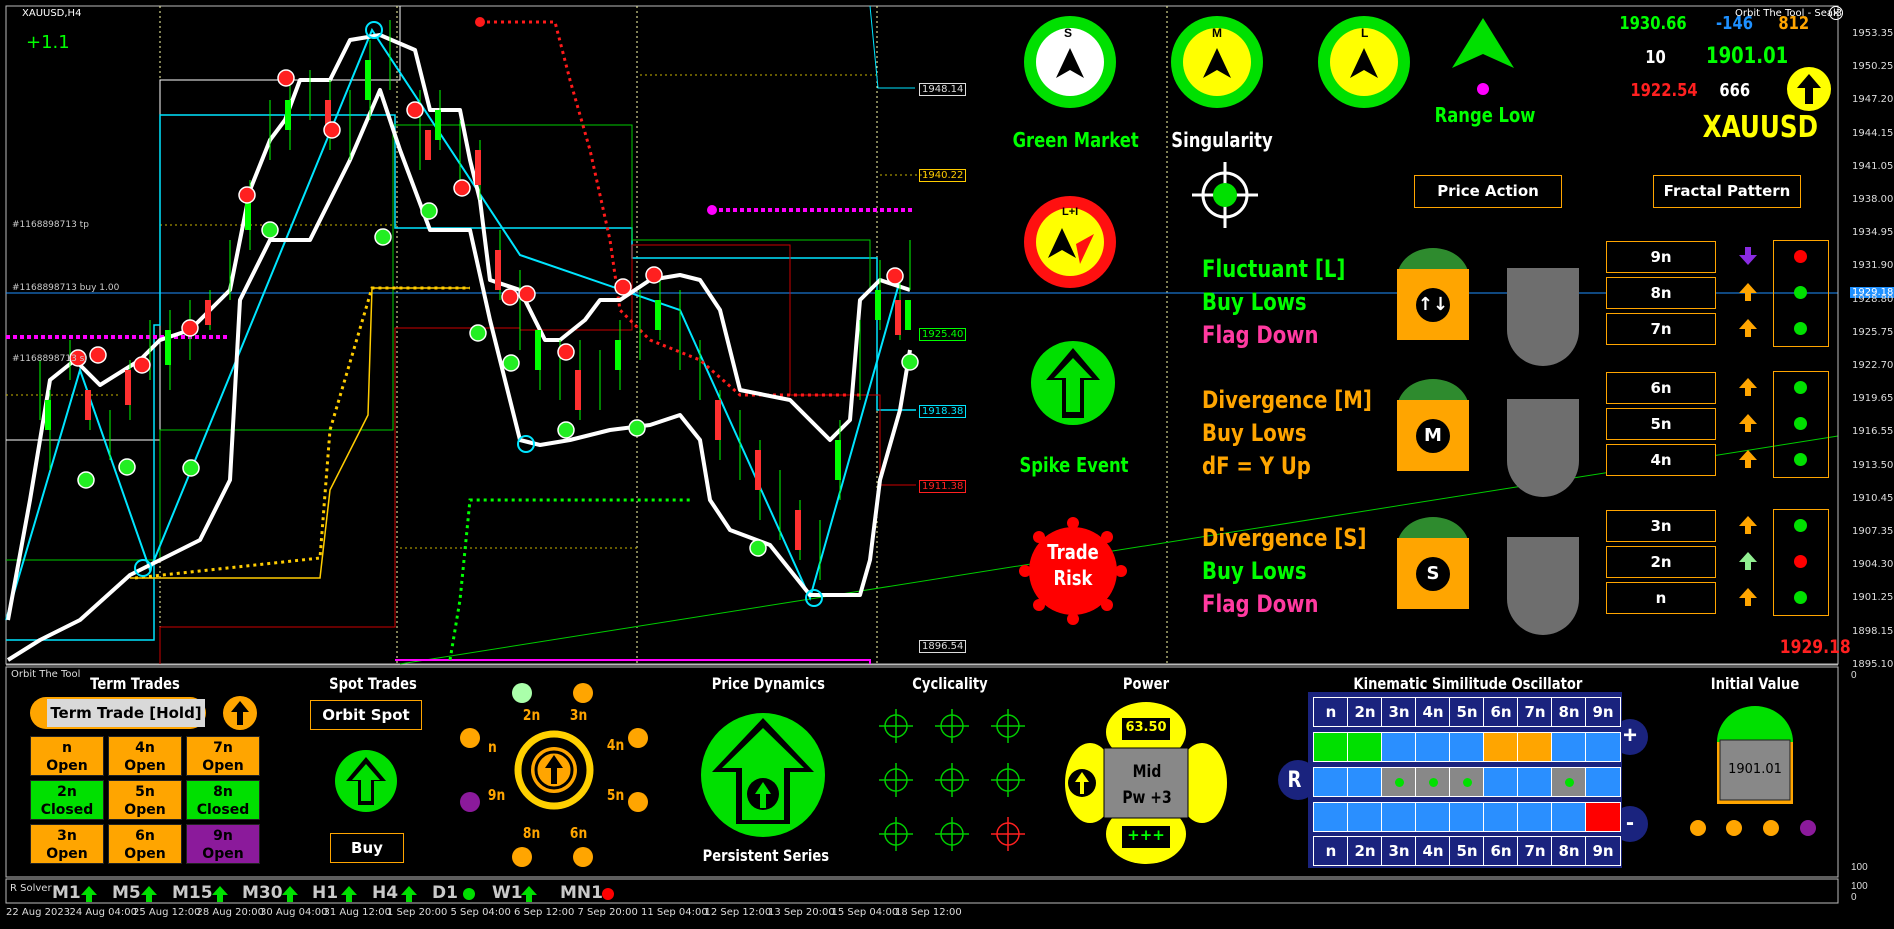 The width and height of the screenshot is (1894, 929). I want to click on timeframe-label: W1, so click(507, 893).